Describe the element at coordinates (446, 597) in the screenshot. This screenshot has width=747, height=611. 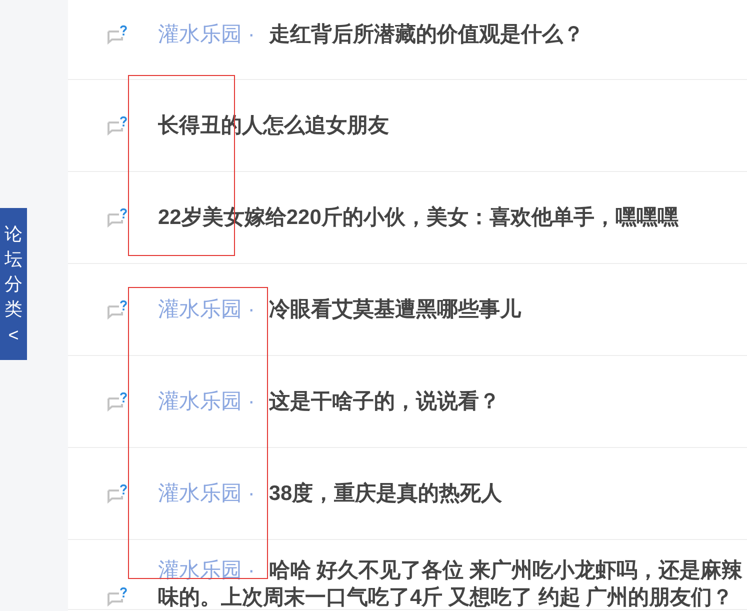
I see `thread-title-line: 味的。上次周末一口气吃了4斤 又想吃了 约起 广州的朋友们？` at that location.